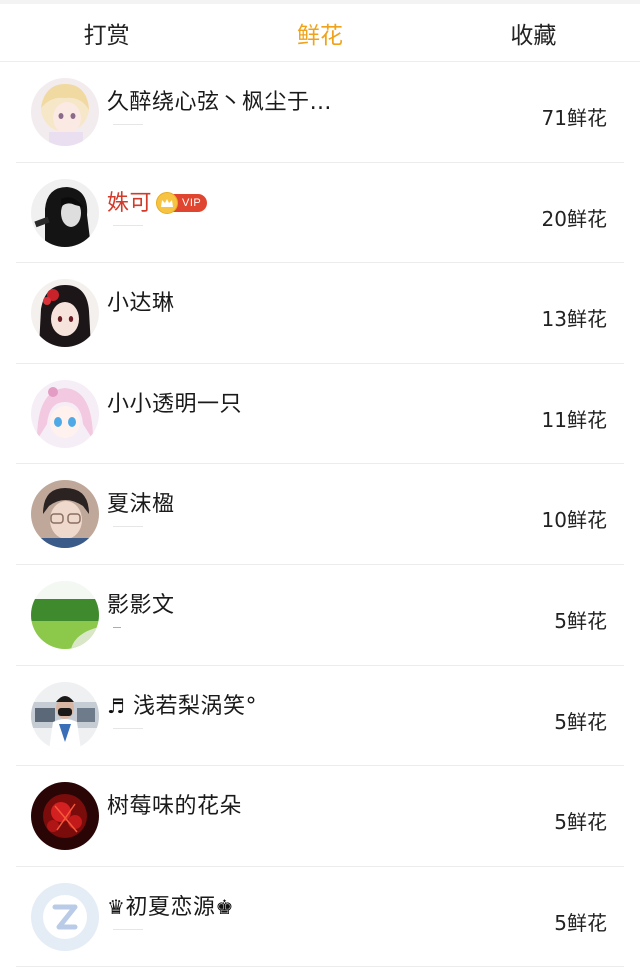 This screenshot has width=640, height=969. What do you see at coordinates (174, 804) in the screenshot?
I see `username: 树莓味的花朵` at bounding box center [174, 804].